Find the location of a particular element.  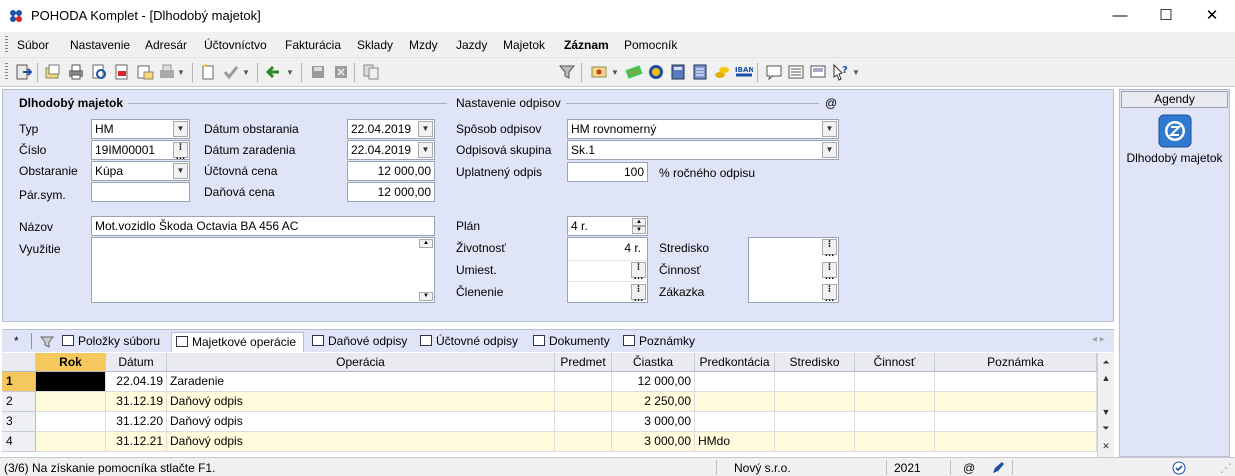

status-at-icon: @ is located at coordinates (969, 468).